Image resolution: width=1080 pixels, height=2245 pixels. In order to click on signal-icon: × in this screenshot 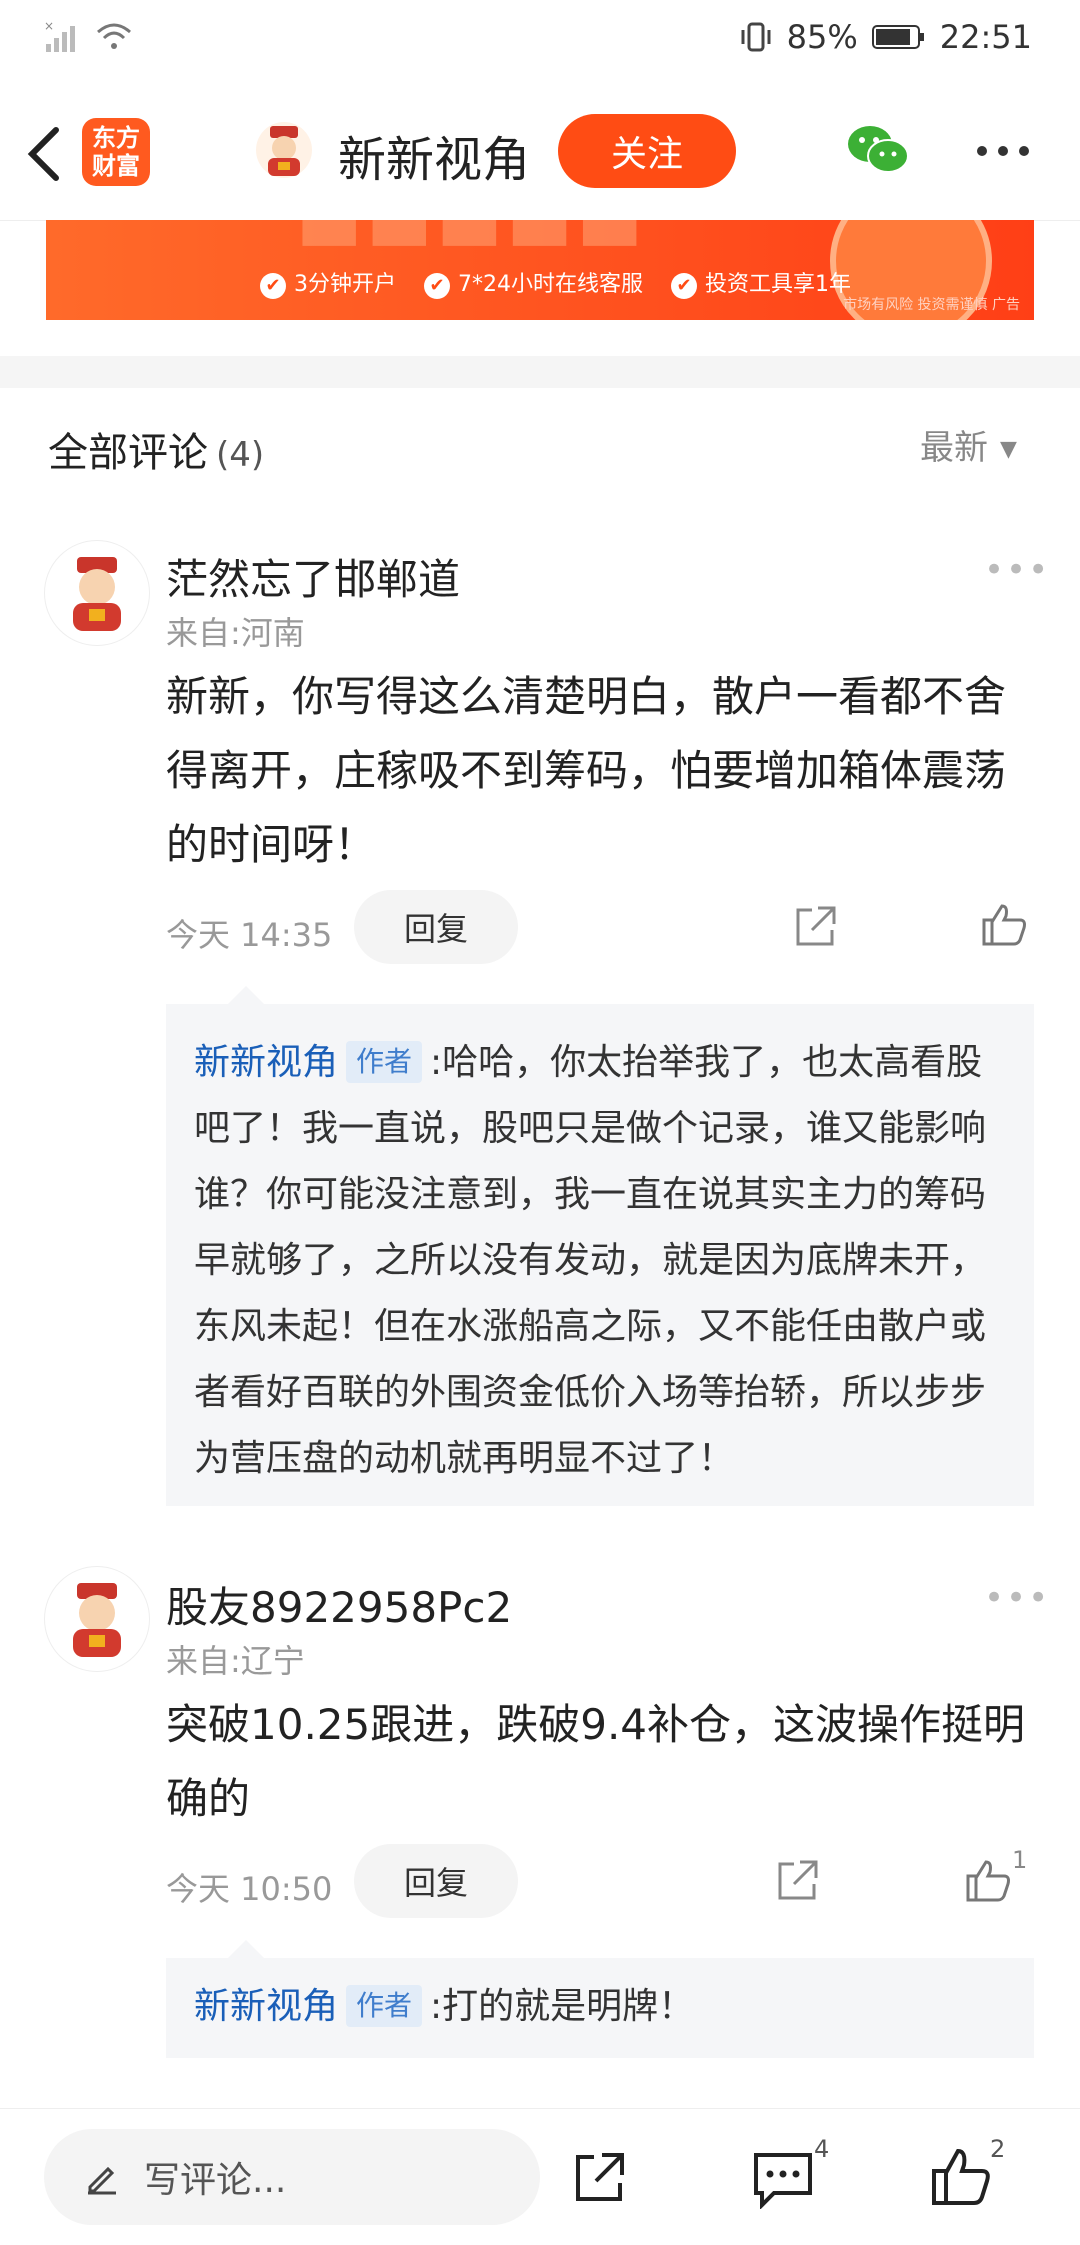, I will do `click(59, 36)`.